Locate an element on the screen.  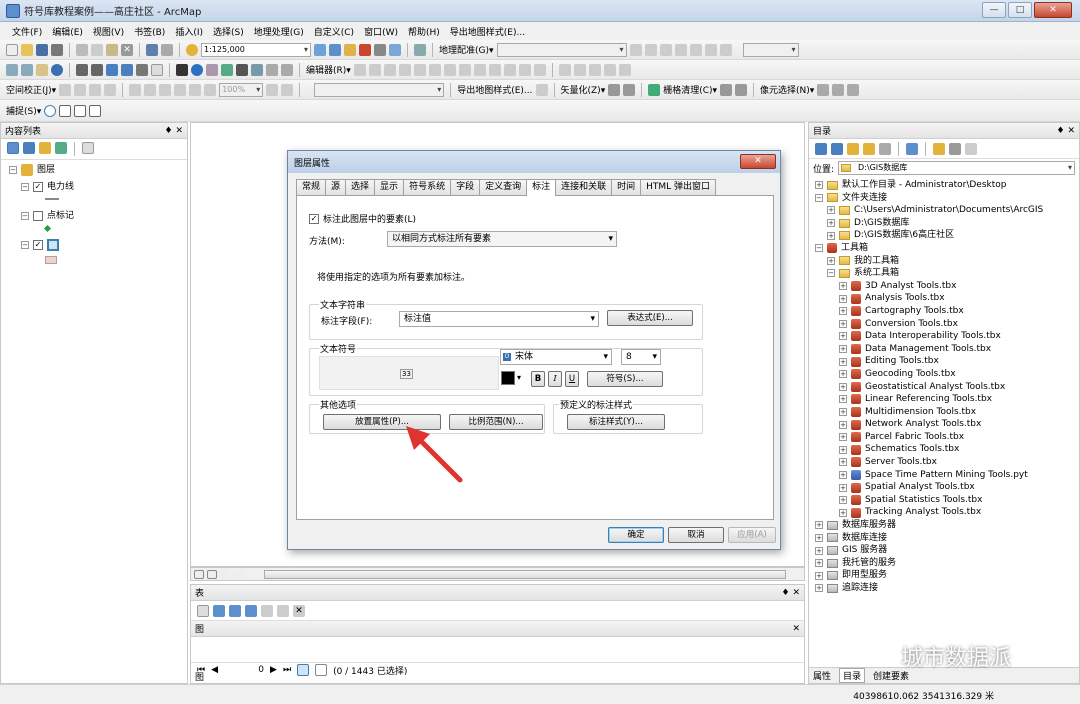
catalog-tree-item: + Network Analyst Tools.tbx is located at coordinates (944, 424).